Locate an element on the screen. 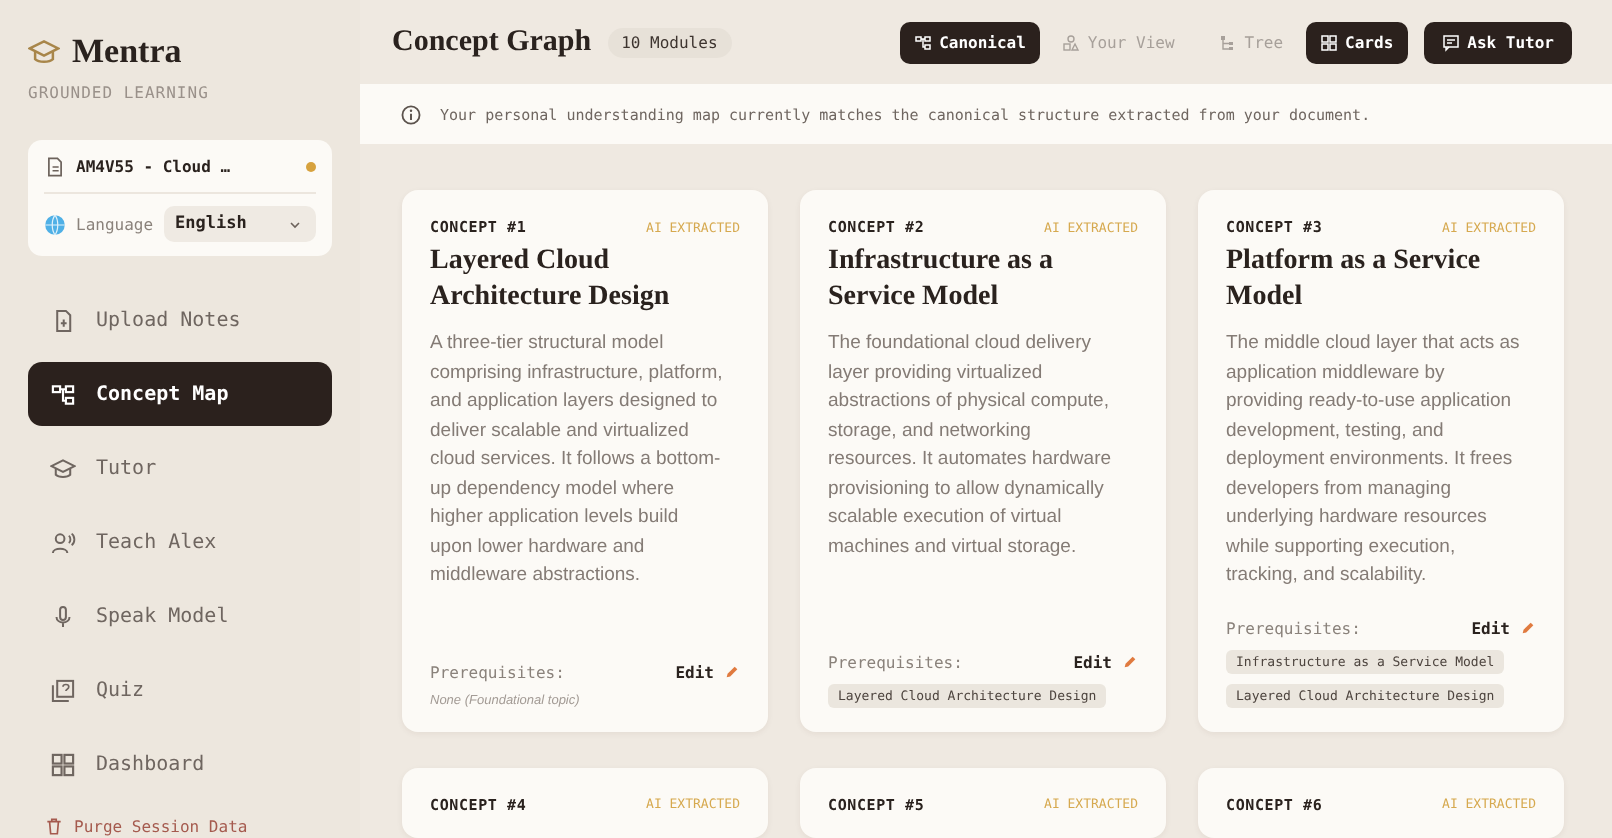  status-dot is located at coordinates (311, 167).